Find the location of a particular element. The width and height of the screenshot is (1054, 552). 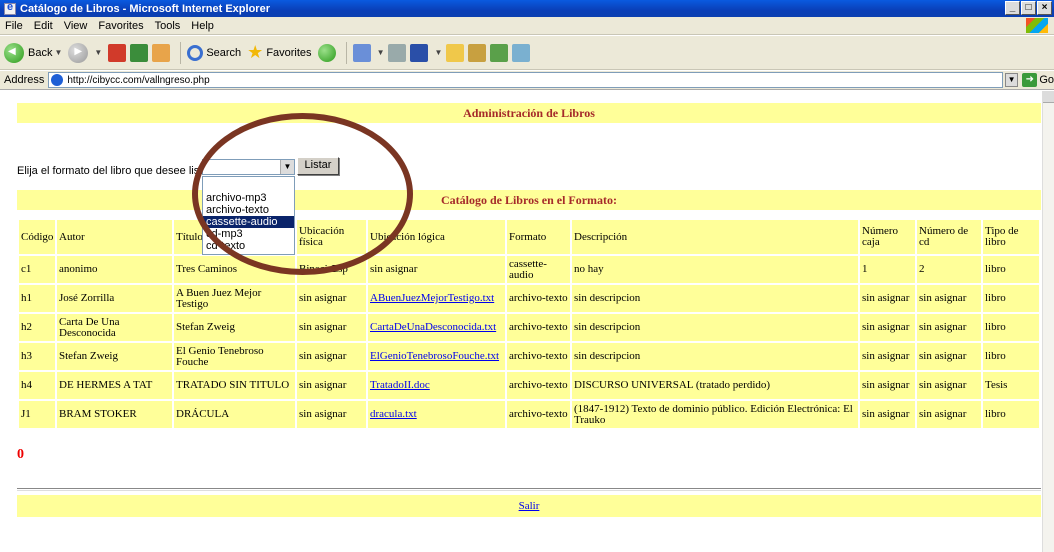

file-link: dracula.txt is located at coordinates (393, 414).